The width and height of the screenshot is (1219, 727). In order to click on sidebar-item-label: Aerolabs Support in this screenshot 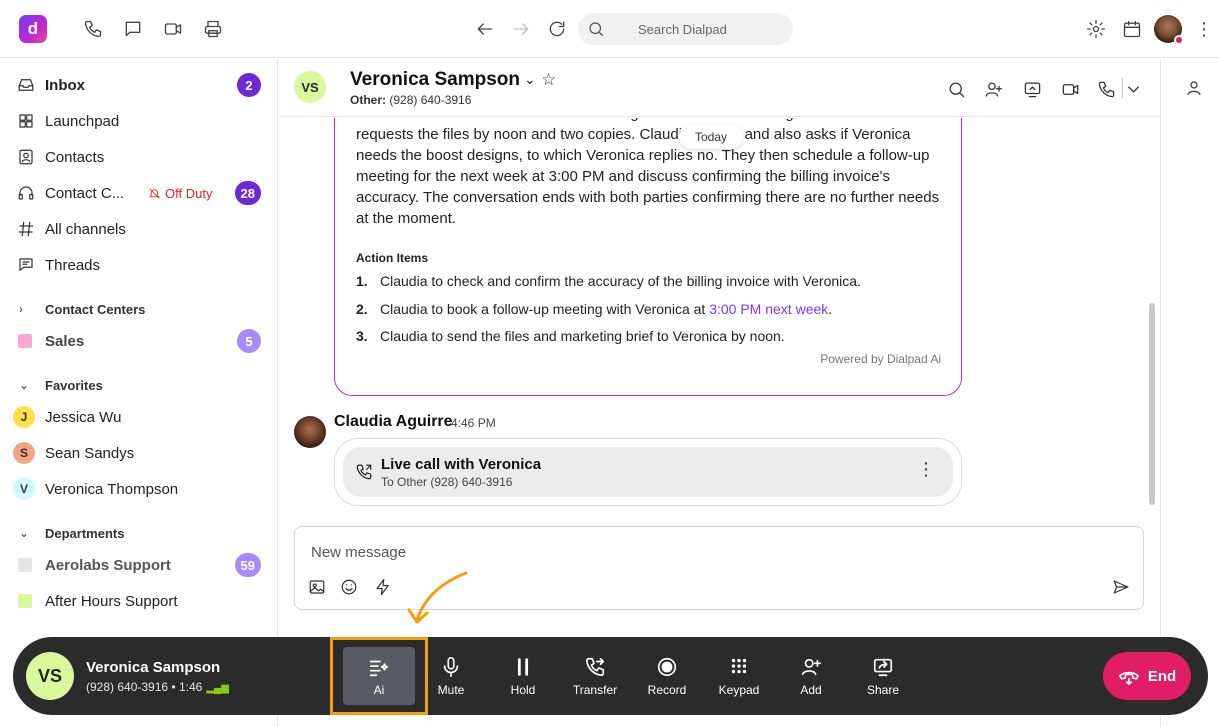, I will do `click(108, 565)`.